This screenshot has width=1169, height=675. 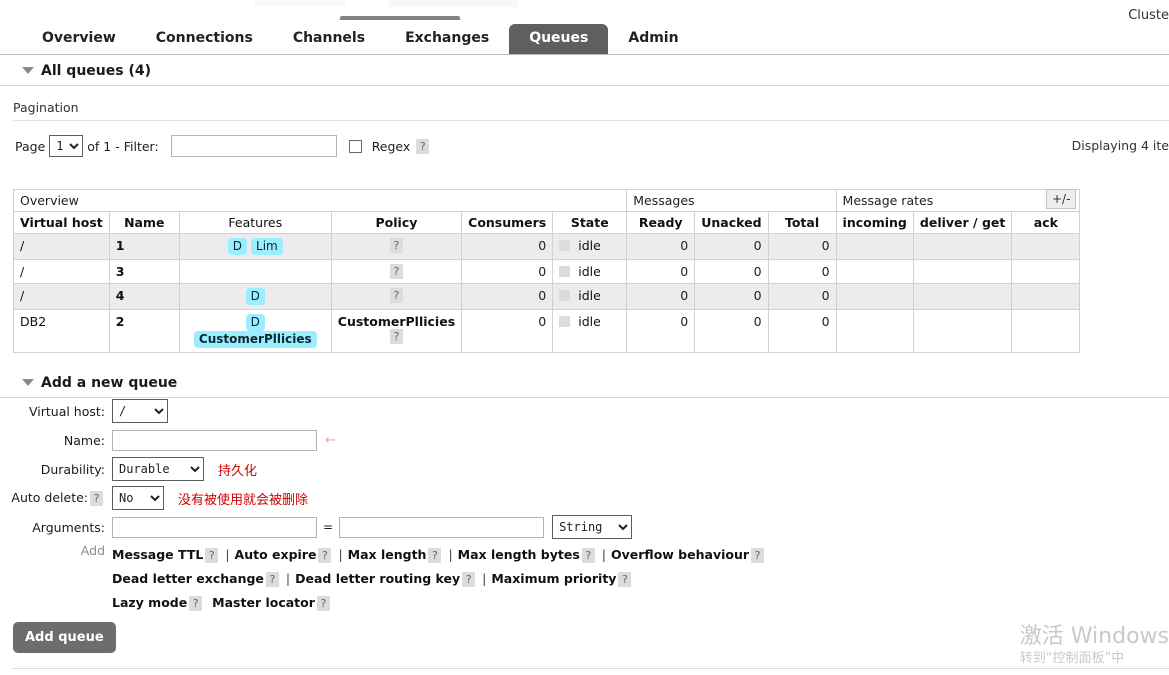 I want to click on regex-help-icon: ?, so click(x=423, y=146).